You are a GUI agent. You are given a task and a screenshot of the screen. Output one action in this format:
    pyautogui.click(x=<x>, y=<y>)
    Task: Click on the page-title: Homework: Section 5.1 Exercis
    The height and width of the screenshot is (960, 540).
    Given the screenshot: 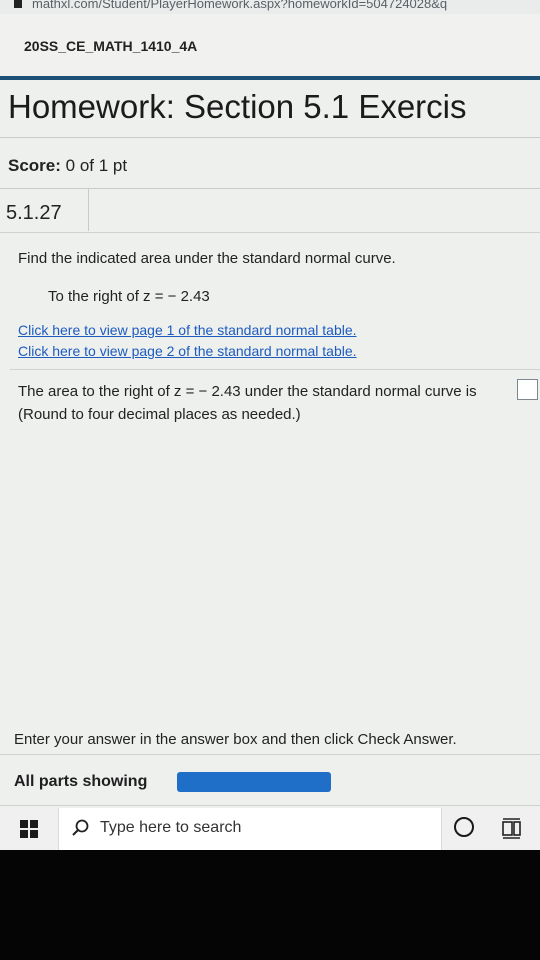 What is the action you would take?
    pyautogui.click(x=237, y=106)
    